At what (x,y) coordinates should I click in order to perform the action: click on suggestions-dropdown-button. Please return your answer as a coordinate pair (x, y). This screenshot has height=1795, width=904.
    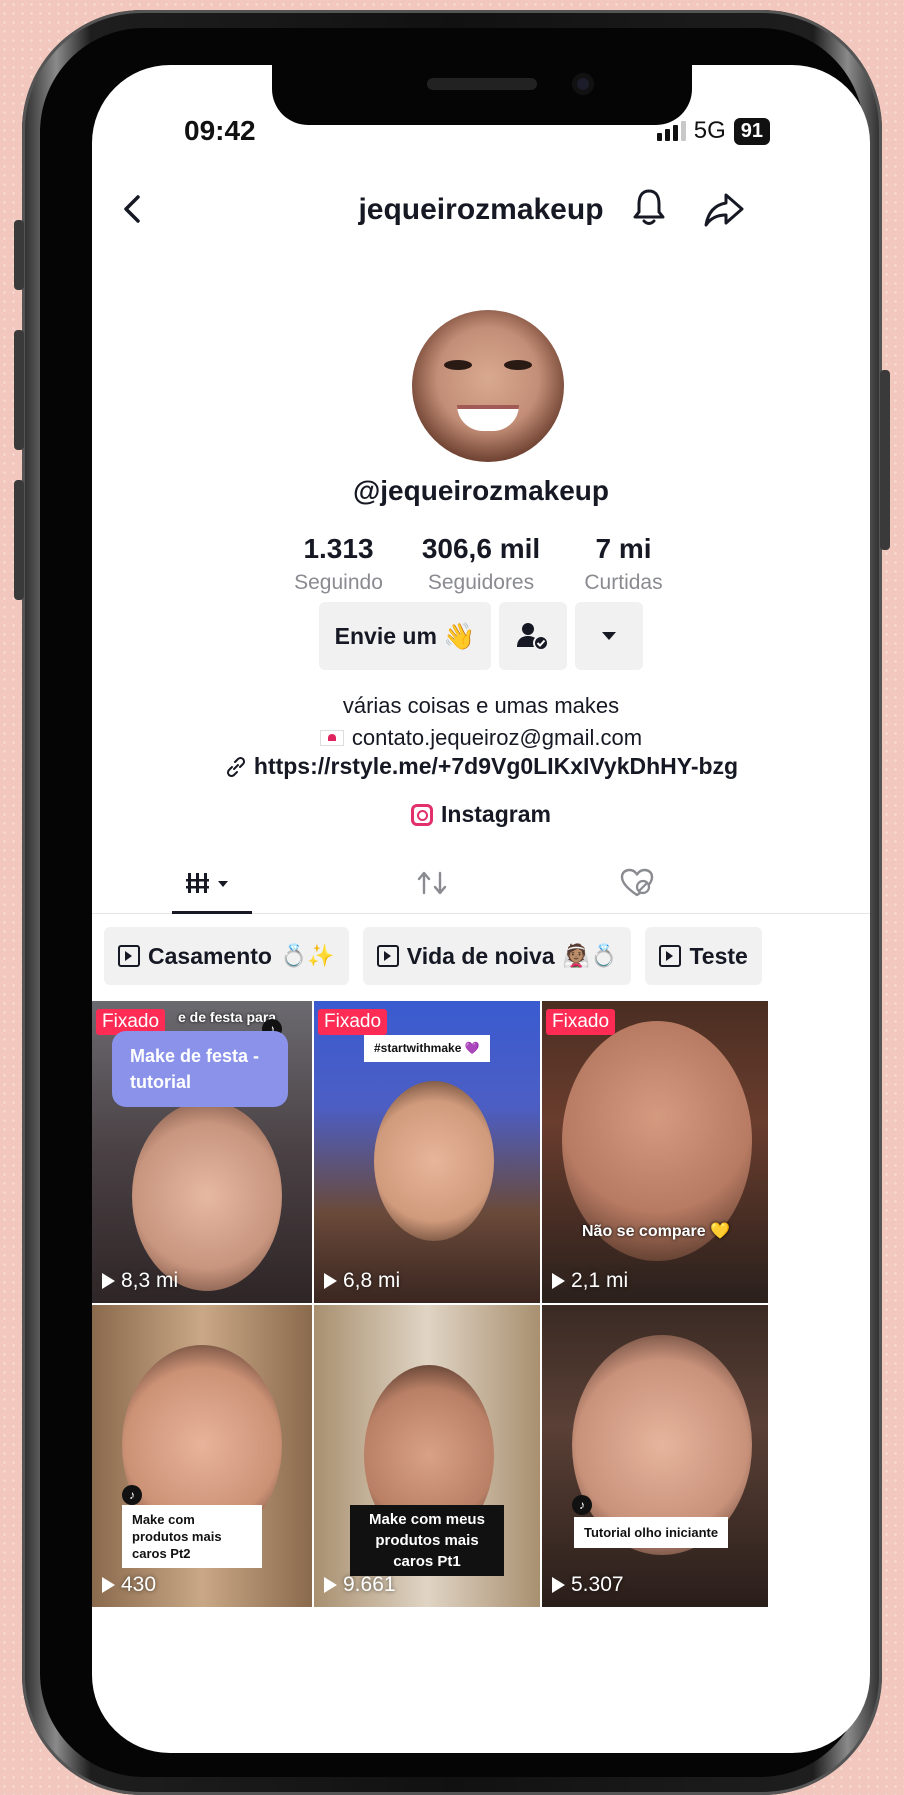
    Looking at the image, I should click on (609, 636).